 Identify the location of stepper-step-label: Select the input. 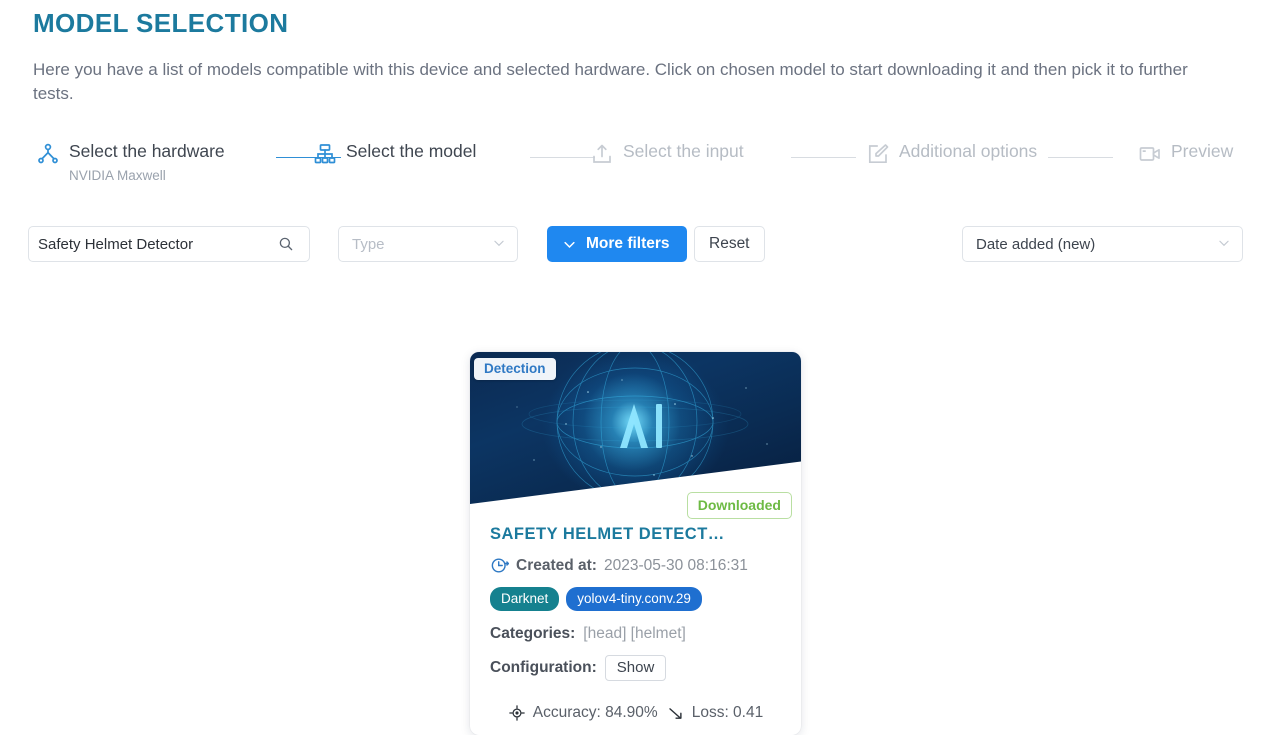
(683, 151).